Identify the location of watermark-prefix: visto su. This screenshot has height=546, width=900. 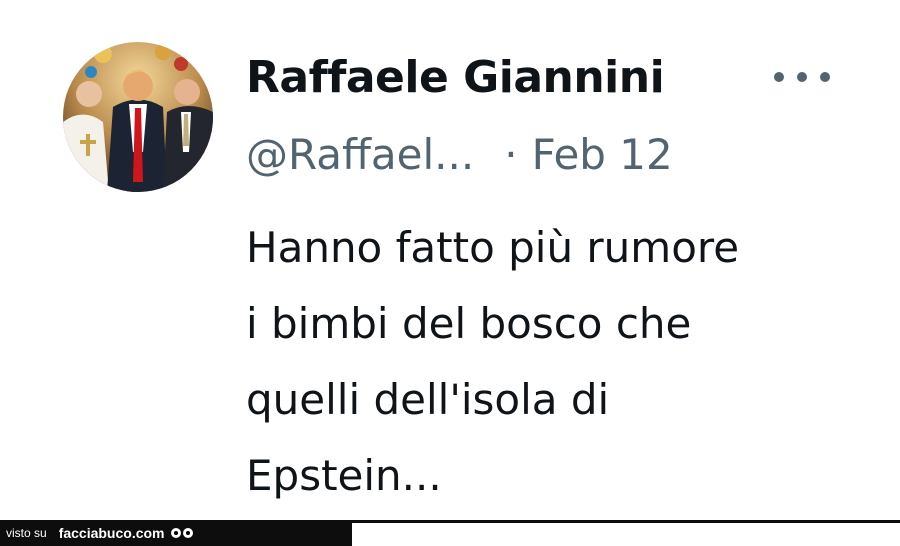
(26, 533).